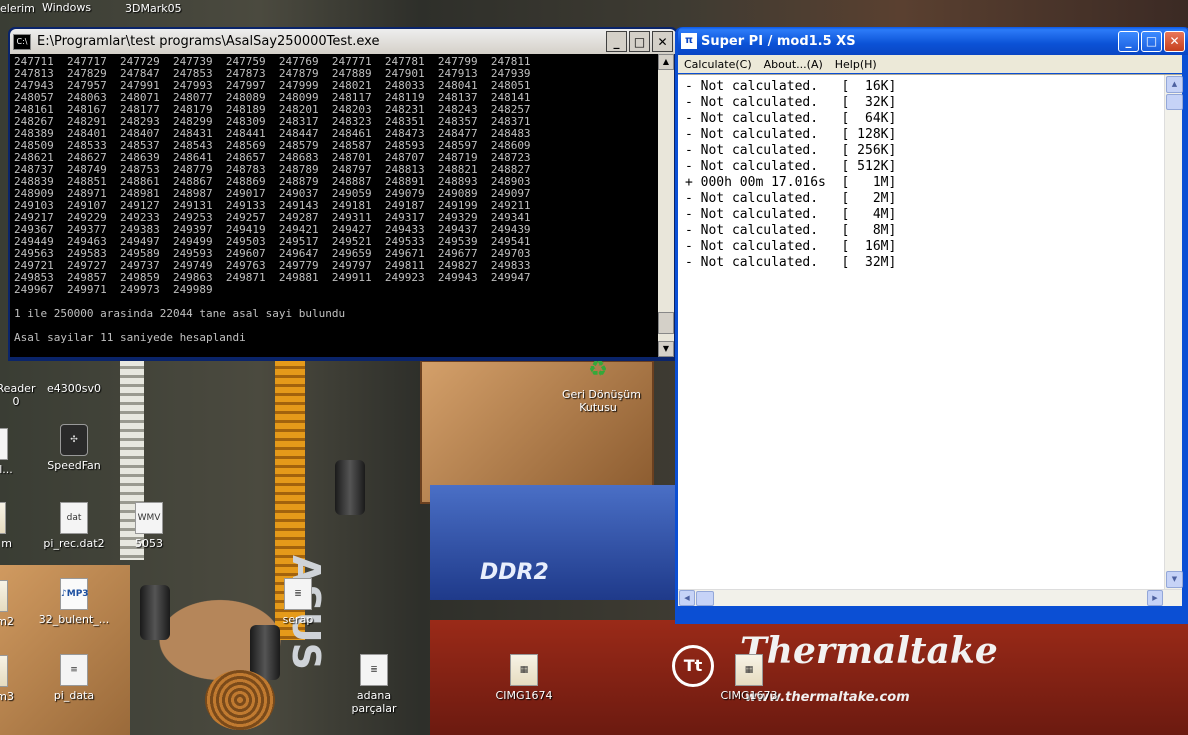 The height and width of the screenshot is (735, 1188). Describe the element at coordinates (749, 695) in the screenshot. I see `desktop-icon-label: CIMG1673` at that location.